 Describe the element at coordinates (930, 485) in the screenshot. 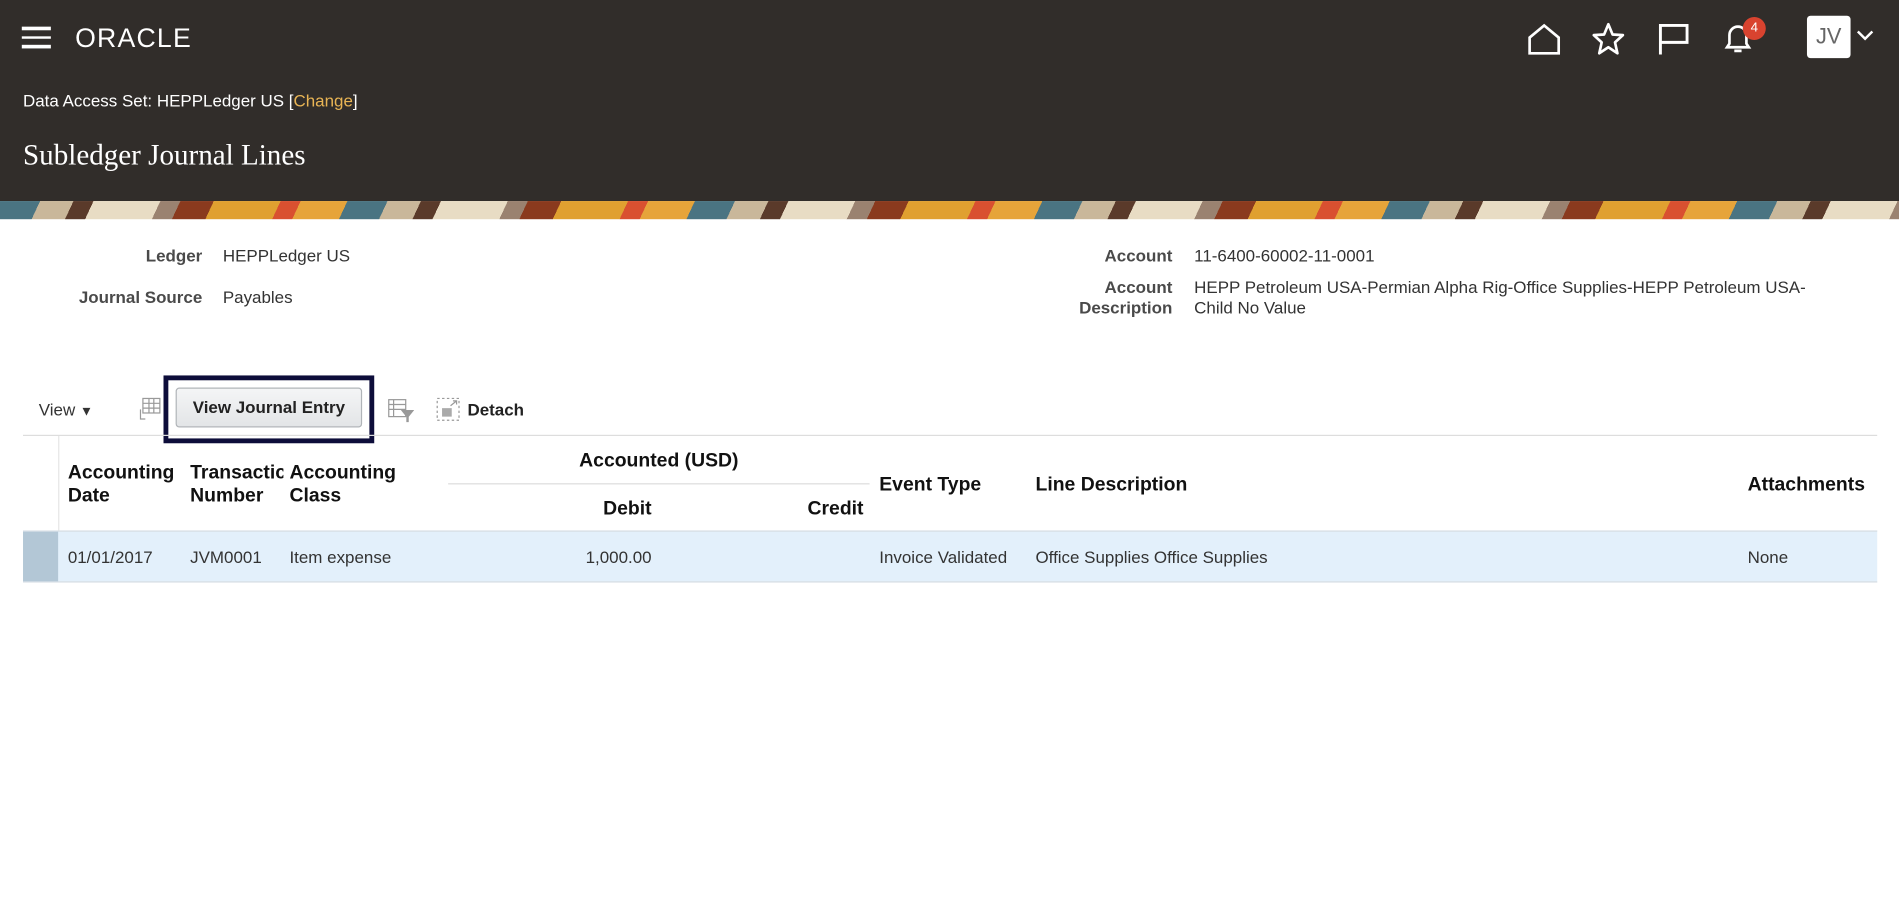

I see `column-header-event-type: Event Type` at that location.